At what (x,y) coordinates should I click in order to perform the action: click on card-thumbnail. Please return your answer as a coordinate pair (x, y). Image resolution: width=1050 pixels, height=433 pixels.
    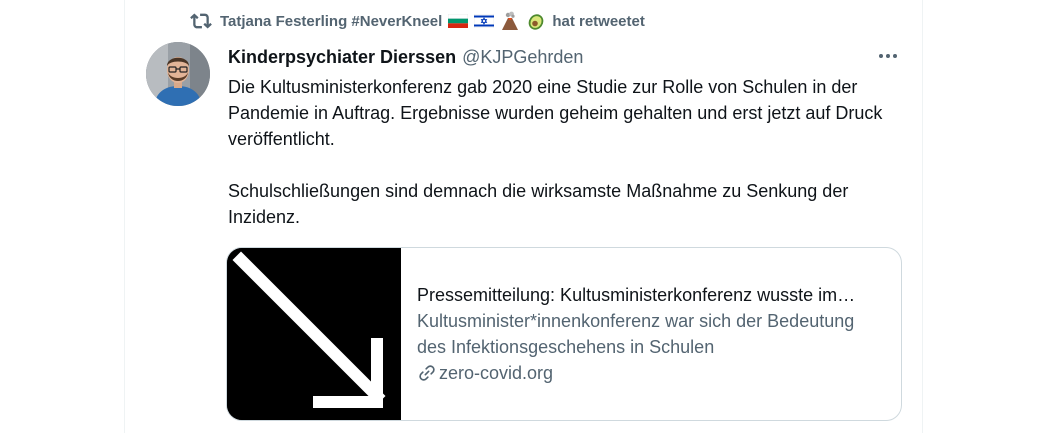
    Looking at the image, I should click on (314, 334).